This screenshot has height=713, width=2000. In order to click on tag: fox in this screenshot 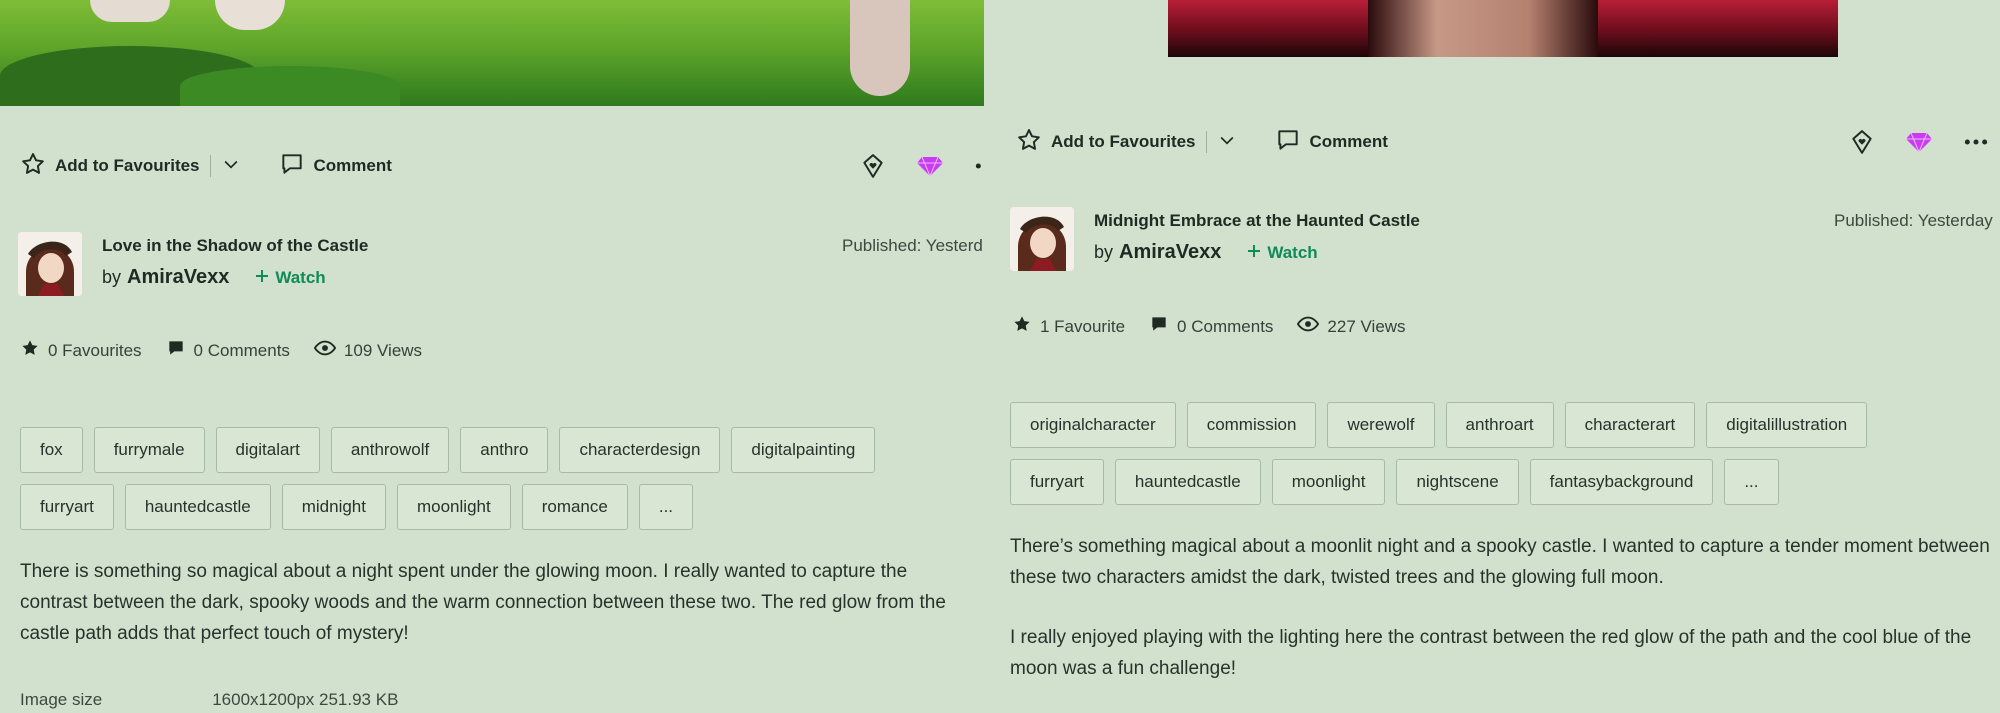, I will do `click(51, 450)`.